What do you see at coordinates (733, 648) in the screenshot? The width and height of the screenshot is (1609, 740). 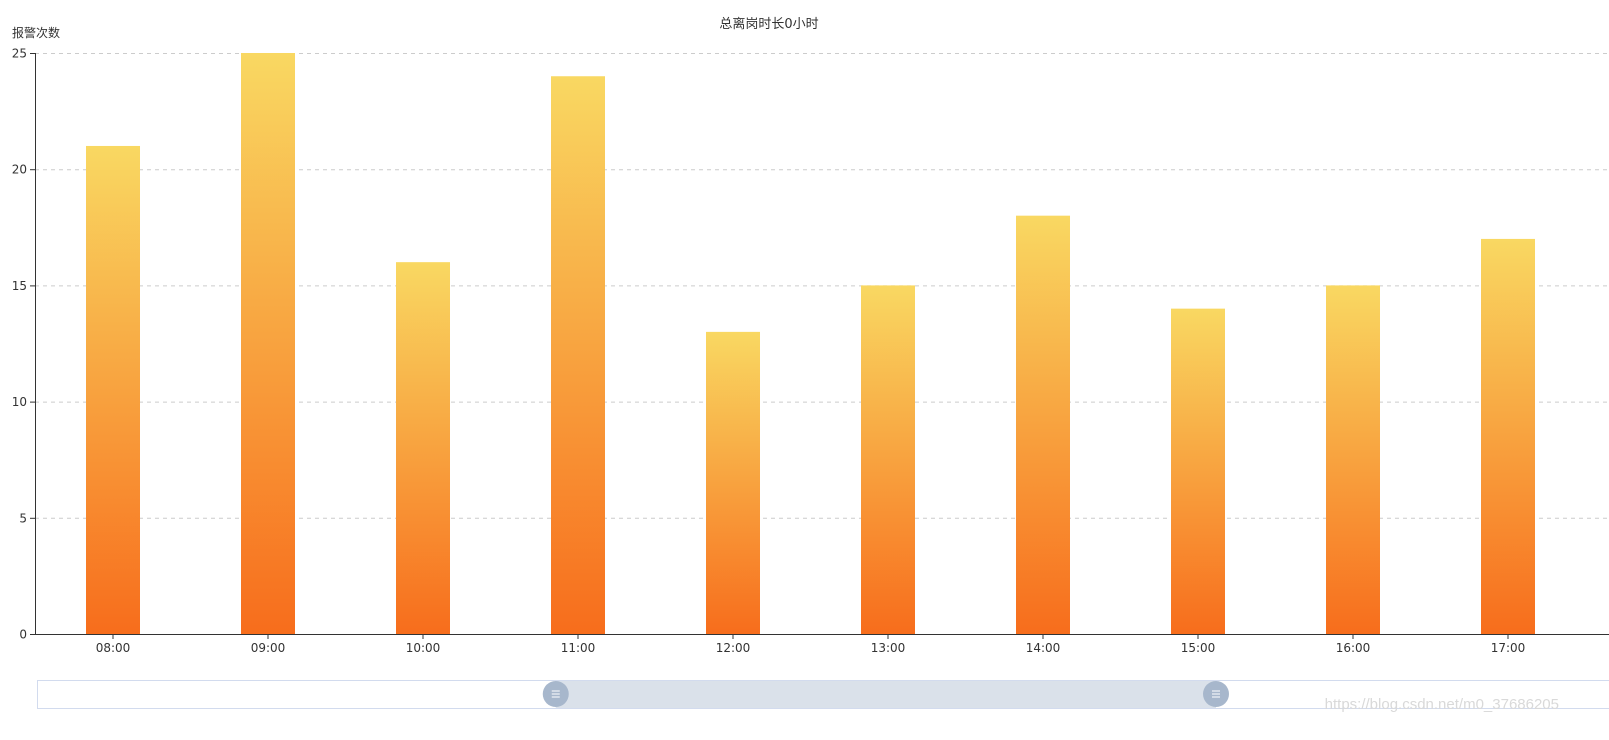 I see `x-tick-label: 12:00` at bounding box center [733, 648].